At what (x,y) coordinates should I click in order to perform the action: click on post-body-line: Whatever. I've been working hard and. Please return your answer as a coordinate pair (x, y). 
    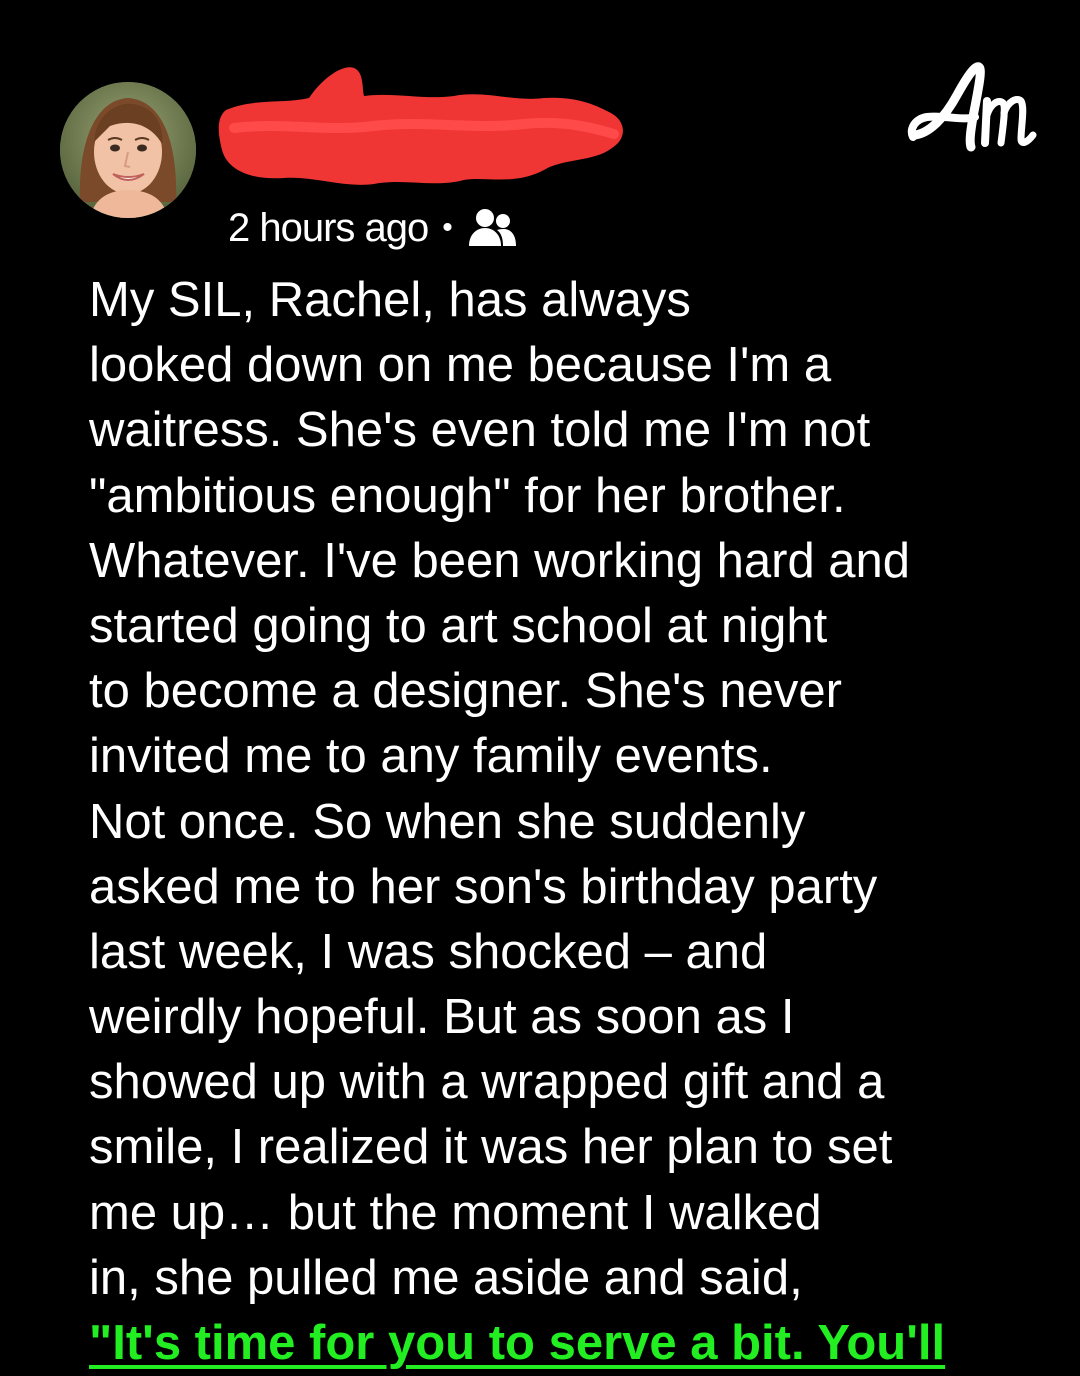
    Looking at the image, I should click on (500, 560).